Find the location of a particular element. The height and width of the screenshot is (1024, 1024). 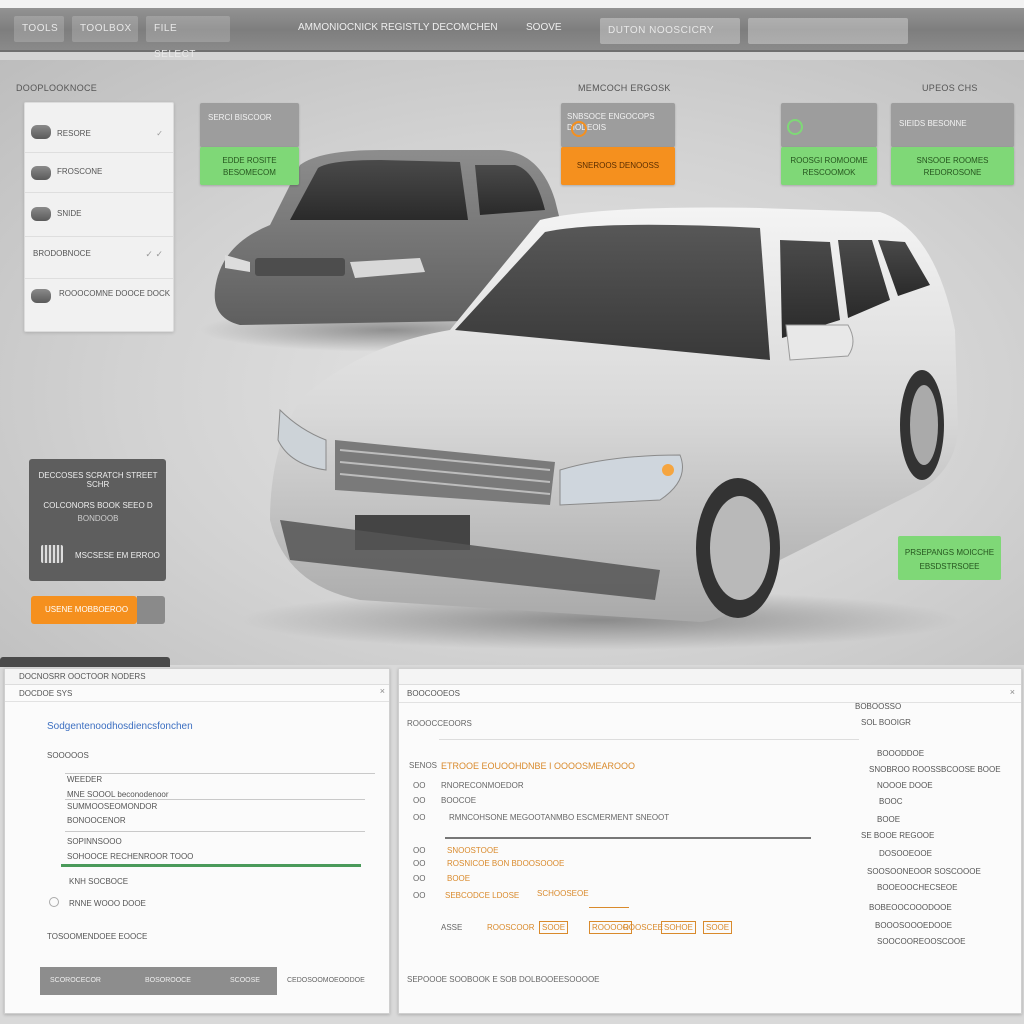

property-item: BOOODDOE is located at coordinates (901, 753).